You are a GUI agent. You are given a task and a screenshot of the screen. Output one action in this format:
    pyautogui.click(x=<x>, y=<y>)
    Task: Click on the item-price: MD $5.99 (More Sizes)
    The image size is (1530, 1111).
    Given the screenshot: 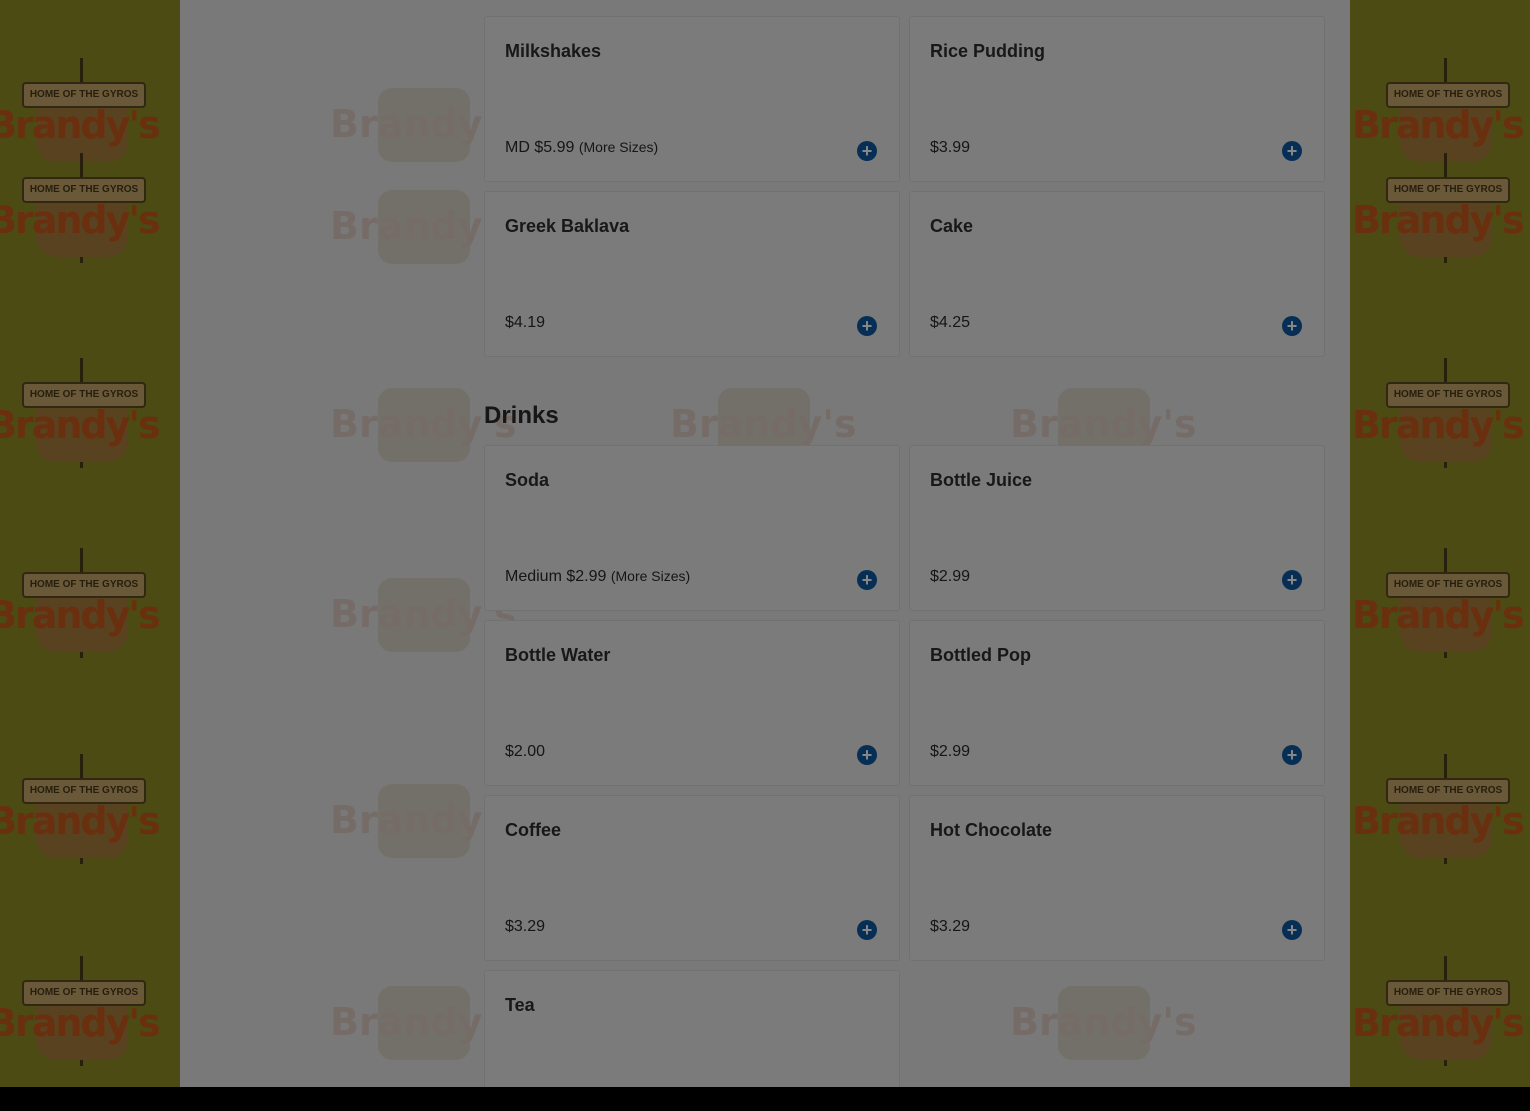 What is the action you would take?
    pyautogui.click(x=582, y=147)
    